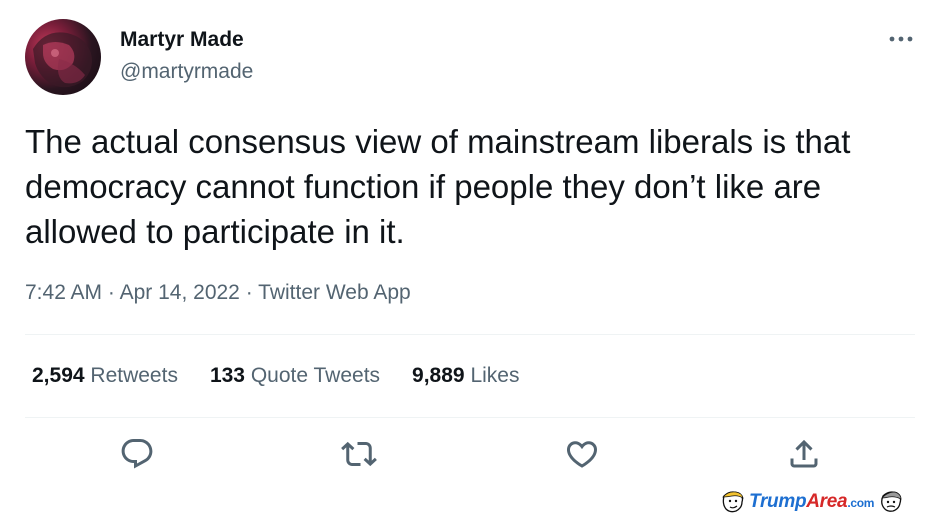 The height and width of the screenshot is (516, 940). I want to click on watermark-part2: Area, so click(827, 501).